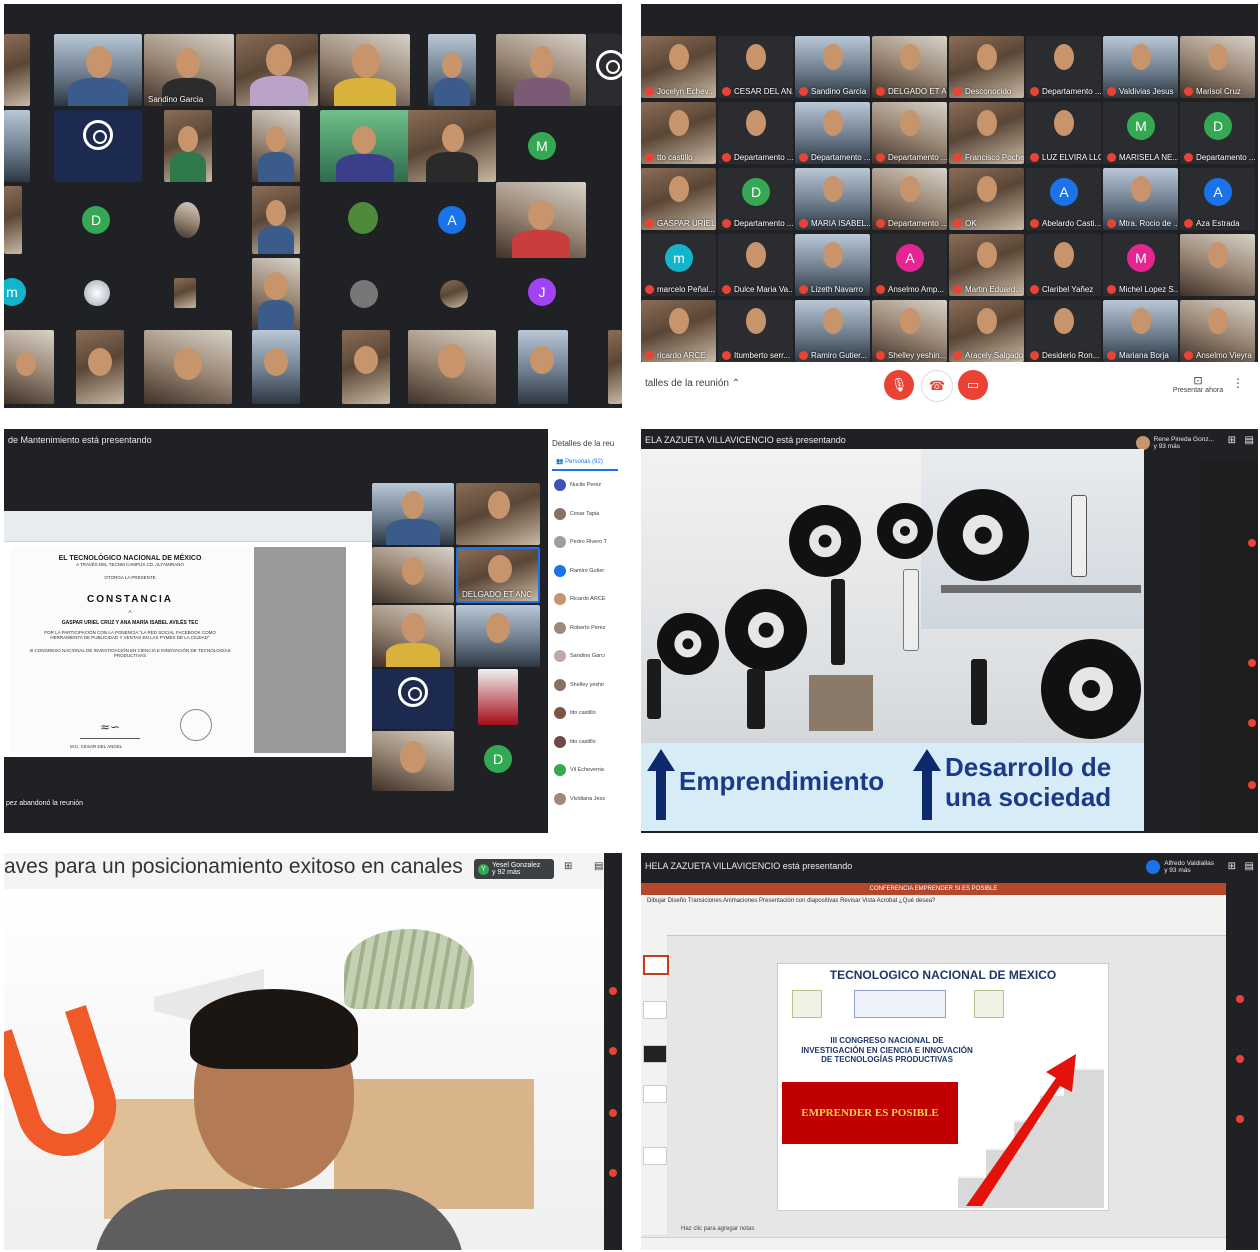 The width and height of the screenshot is (1260, 1252). Describe the element at coordinates (585, 514) in the screenshot. I see `person-list-item: Cesar Tapia` at that location.